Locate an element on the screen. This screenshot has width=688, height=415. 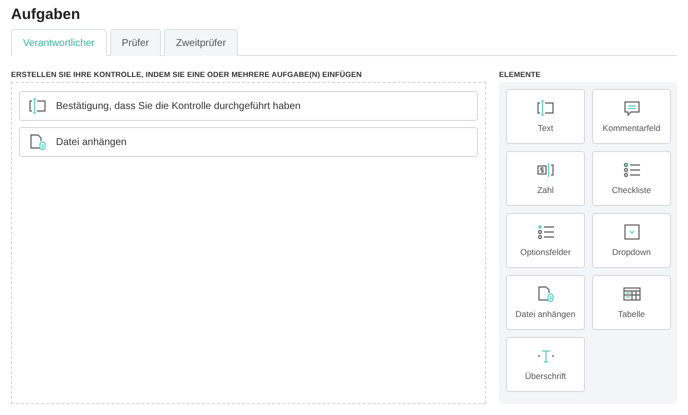
task-row: Bestätigung, dass Sie die Kontrolle durchgeführt haben is located at coordinates (248, 106).